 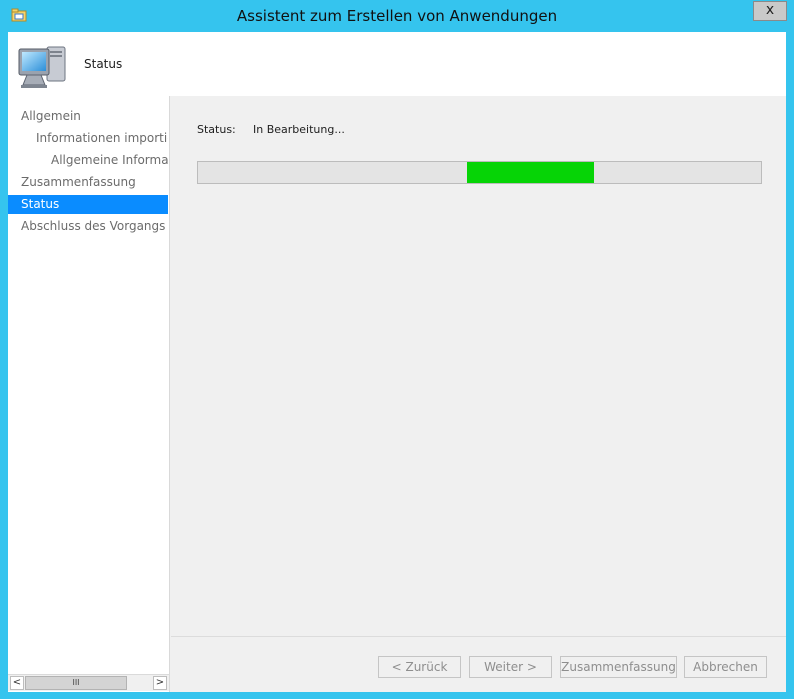 What do you see at coordinates (88, 116) in the screenshot?
I see `nav-item-allgemein: Allgemein` at bounding box center [88, 116].